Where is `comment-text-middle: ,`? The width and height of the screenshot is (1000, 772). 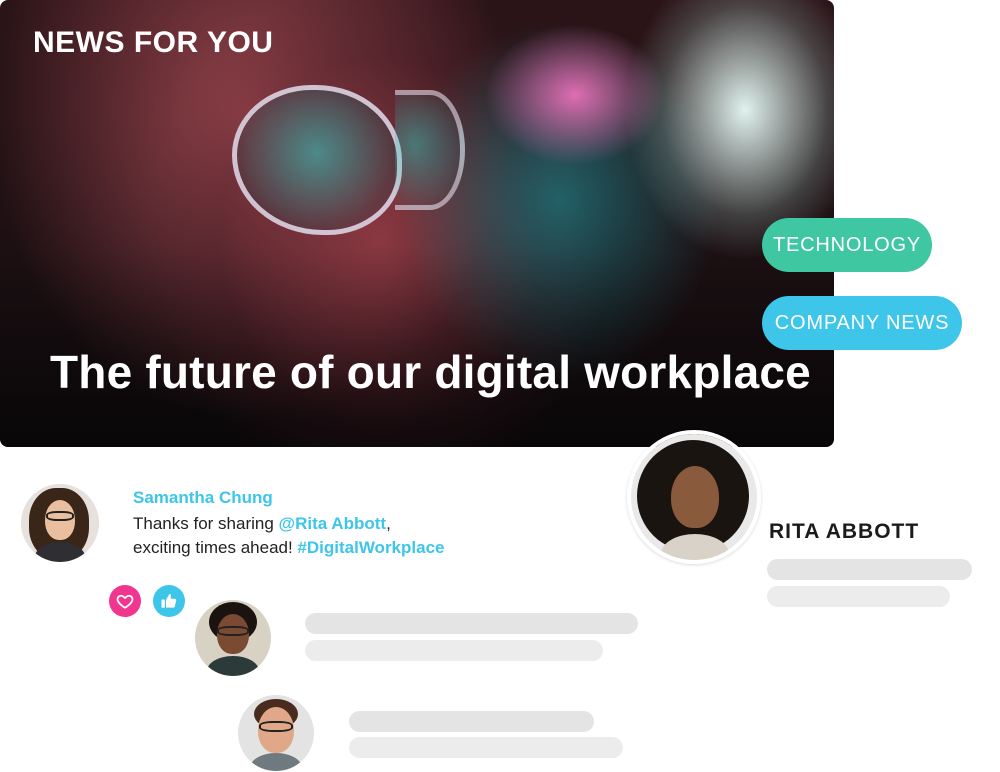
comment-text-middle: , is located at coordinates (388, 523).